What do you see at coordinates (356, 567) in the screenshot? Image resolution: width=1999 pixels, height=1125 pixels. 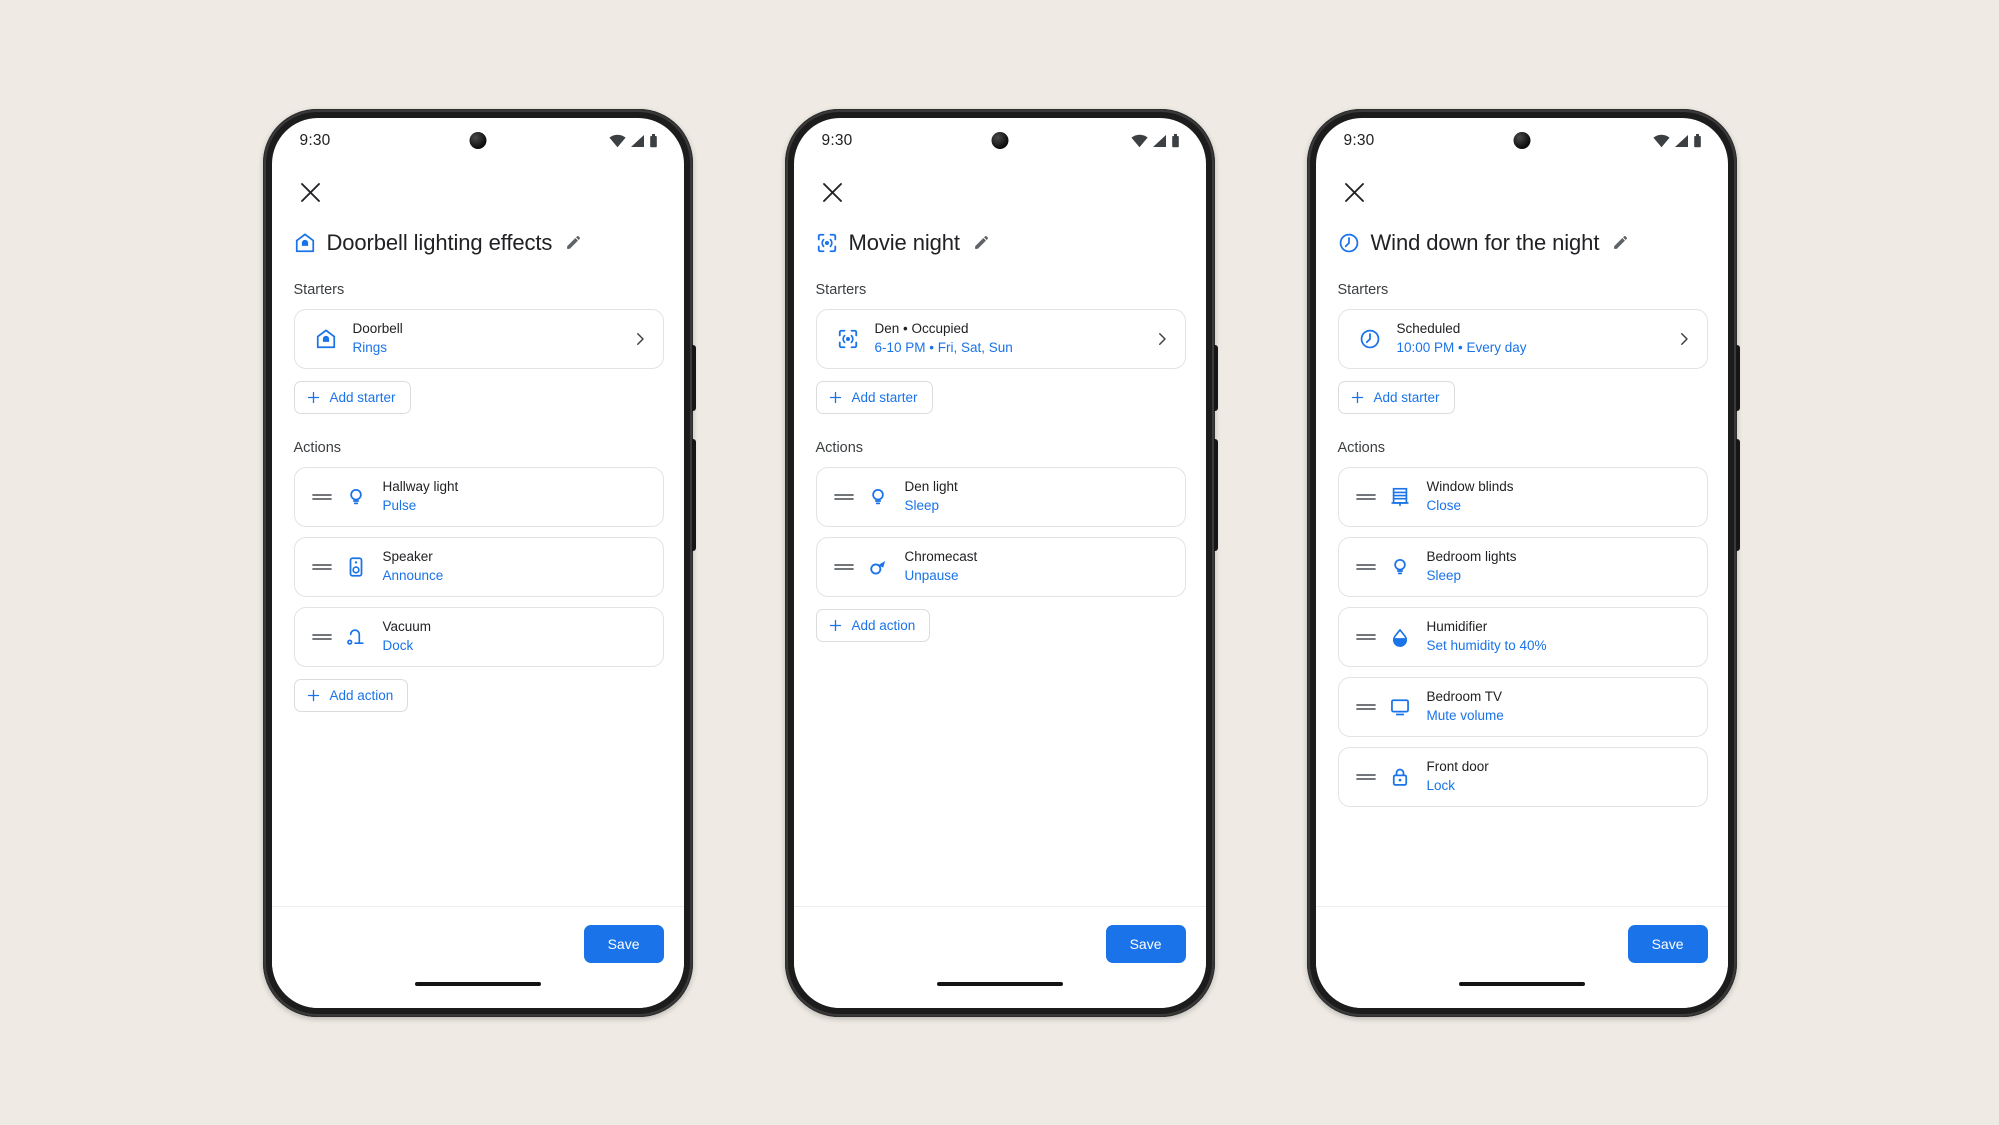 I see `speaker-icon` at bounding box center [356, 567].